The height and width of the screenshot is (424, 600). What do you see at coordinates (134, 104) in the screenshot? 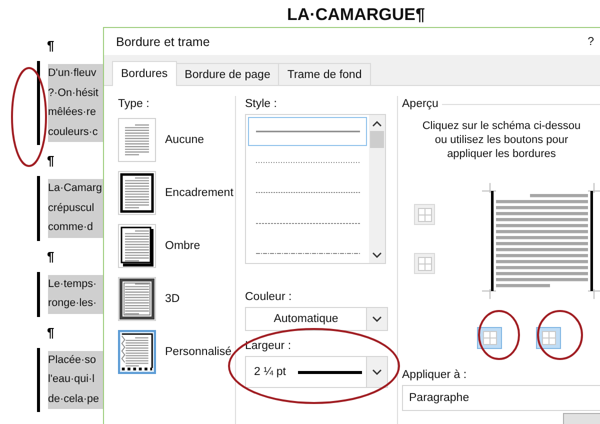
I see `type-label: Type :` at bounding box center [134, 104].